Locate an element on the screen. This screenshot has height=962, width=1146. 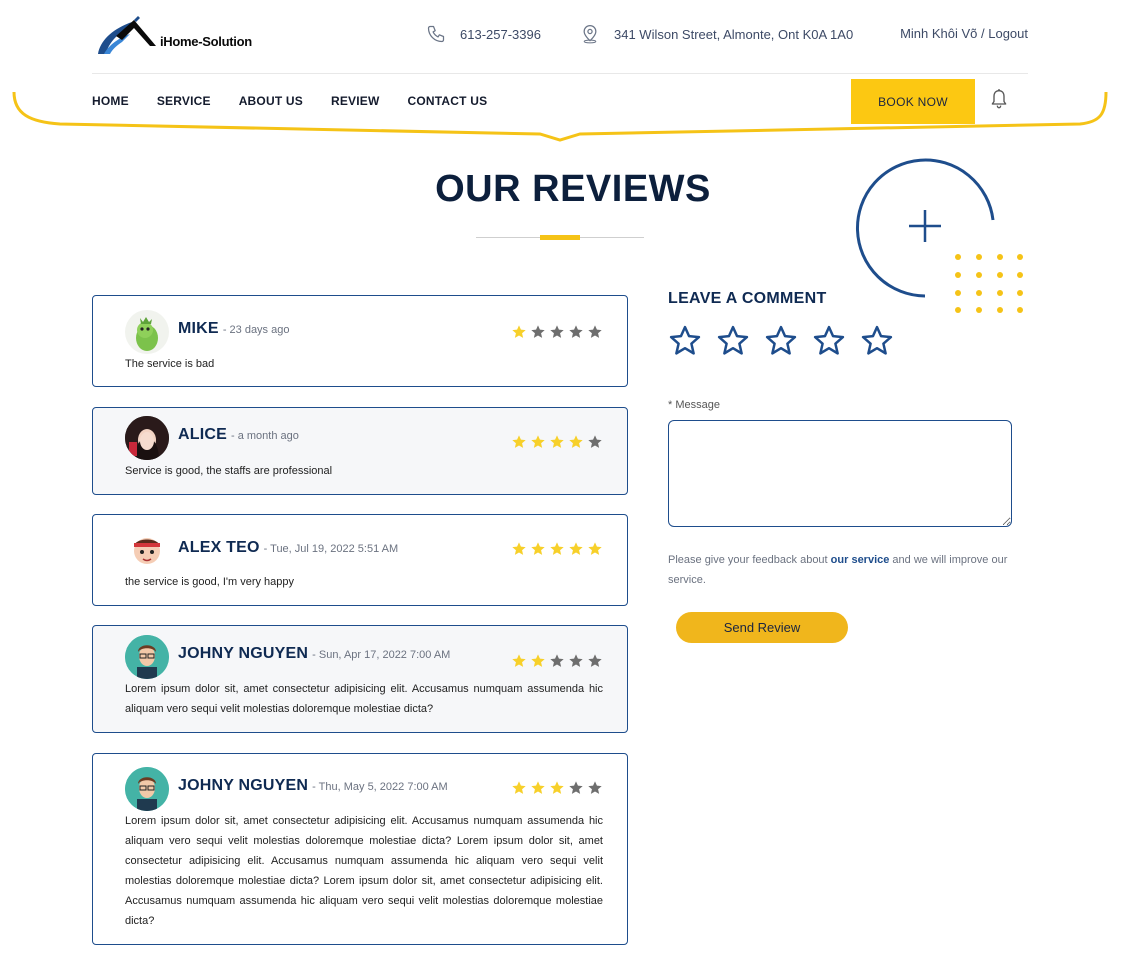
form-title: LEAVE A COMMENT is located at coordinates (747, 298).